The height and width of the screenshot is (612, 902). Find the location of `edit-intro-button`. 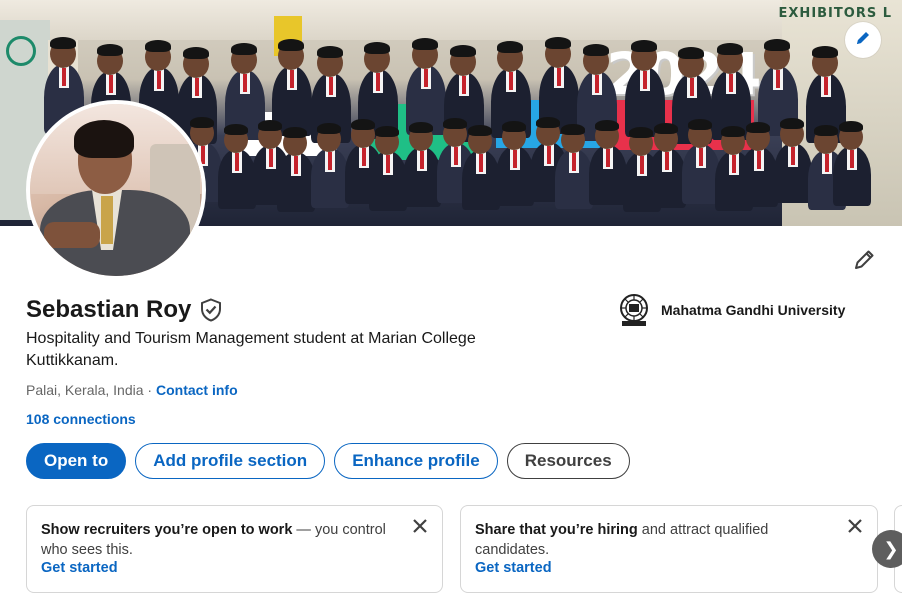

edit-intro-button is located at coordinates (864, 262).